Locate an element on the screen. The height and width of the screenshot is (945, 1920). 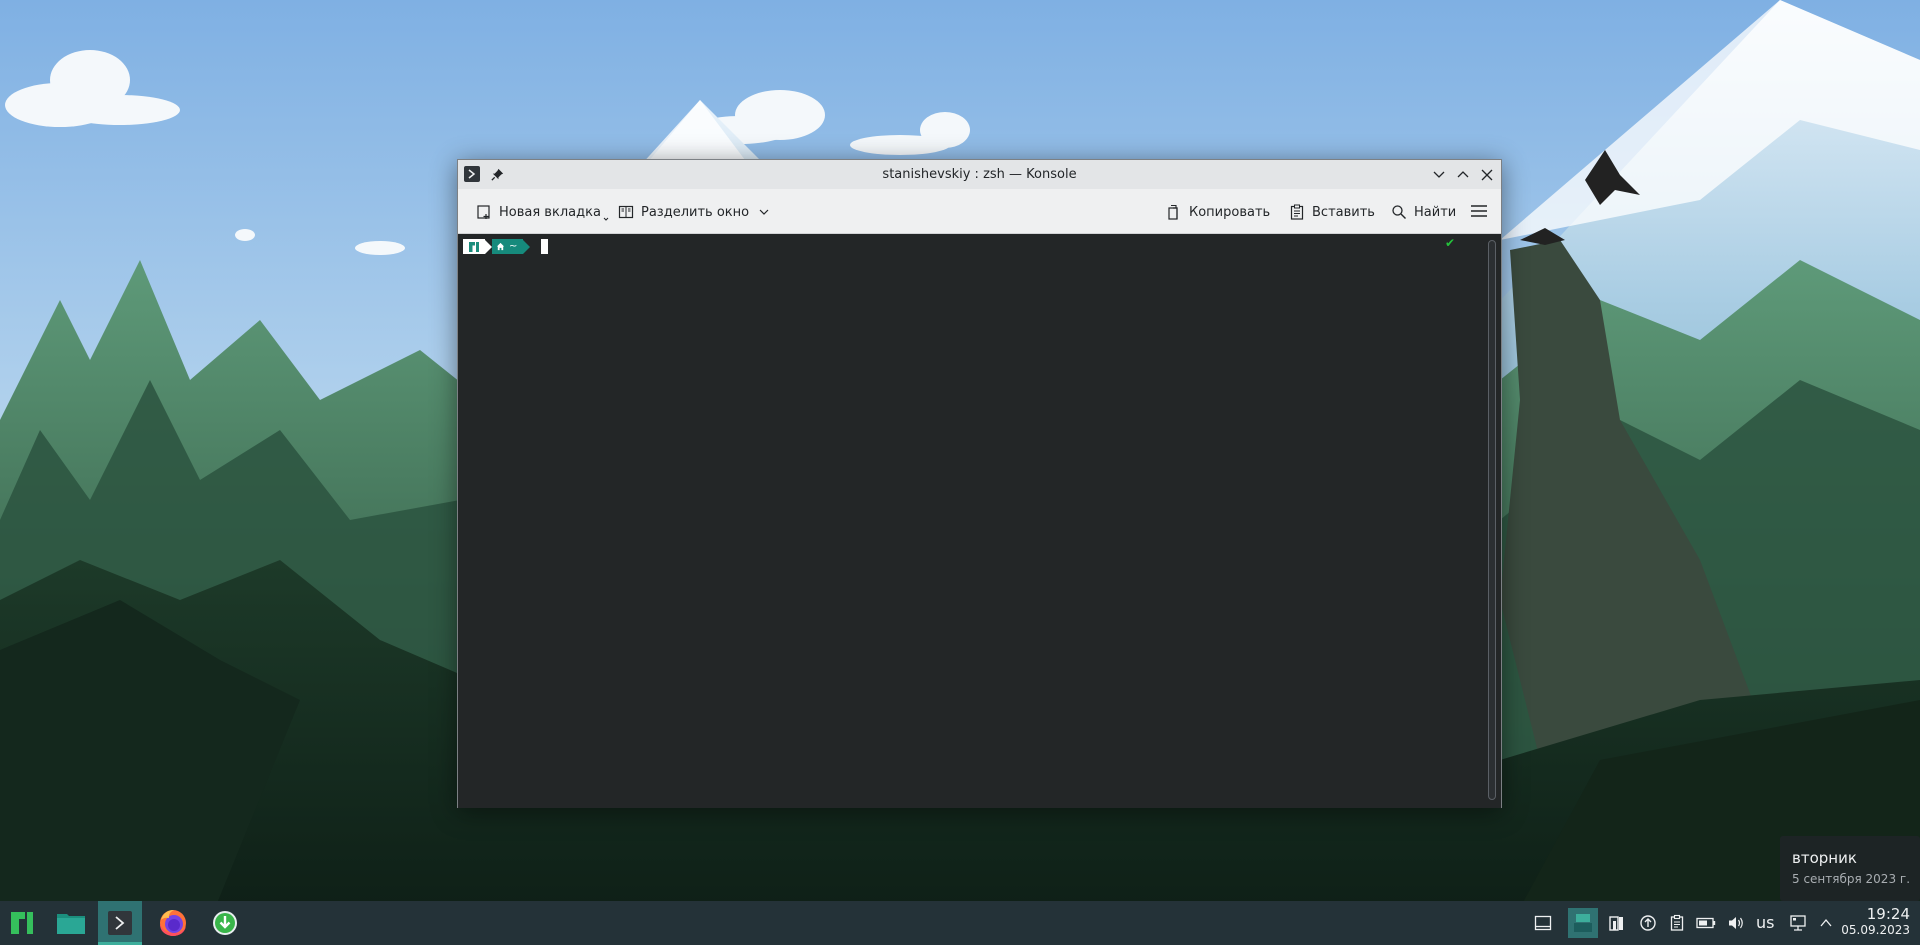
konsole-icon is located at coordinates (120, 923).